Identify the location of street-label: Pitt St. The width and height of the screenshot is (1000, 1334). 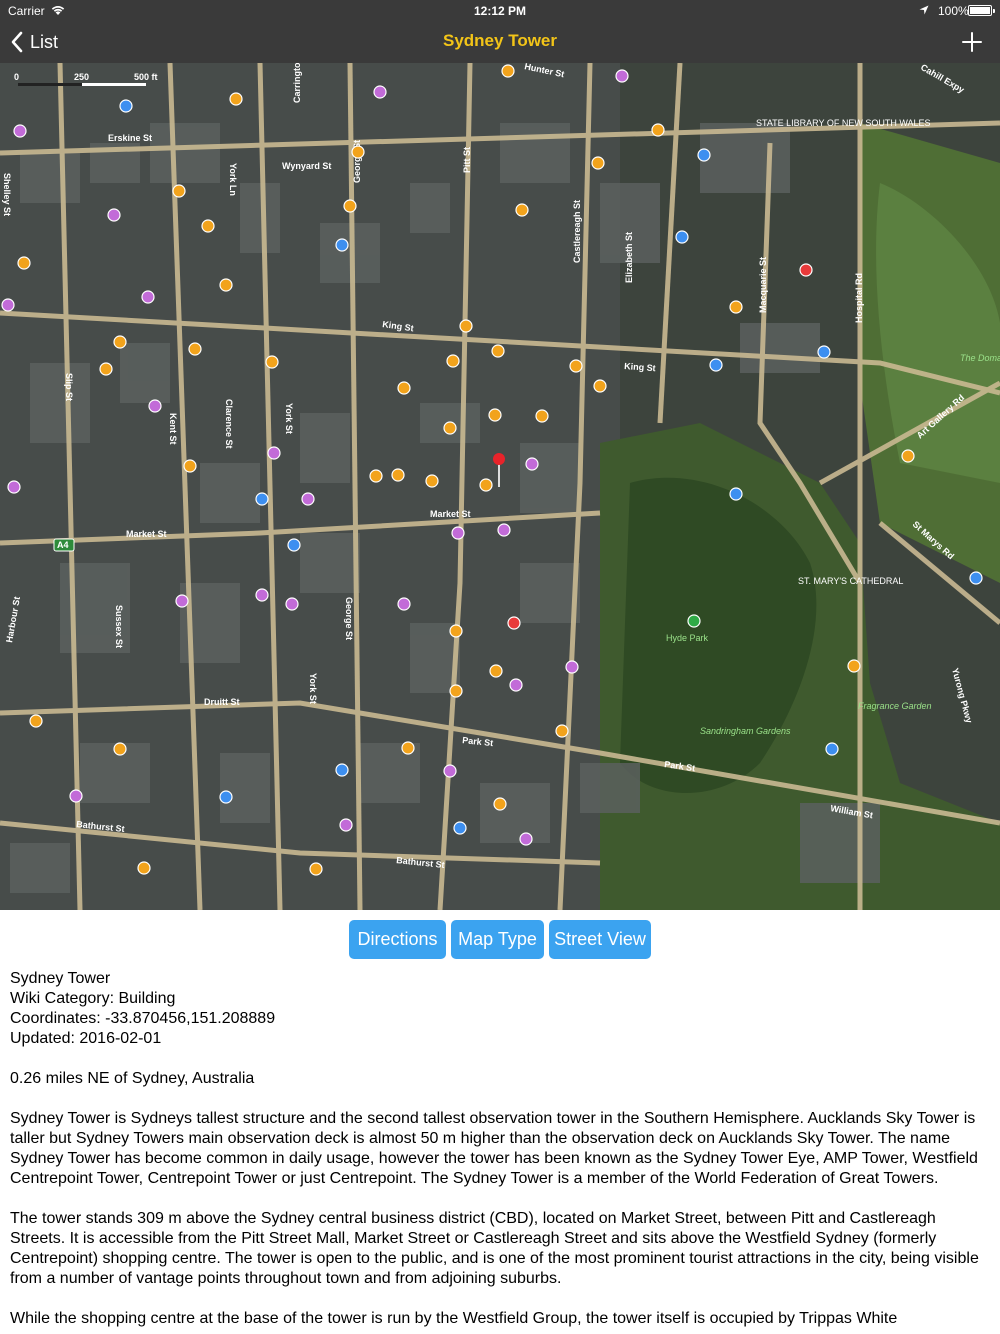
(467, 160).